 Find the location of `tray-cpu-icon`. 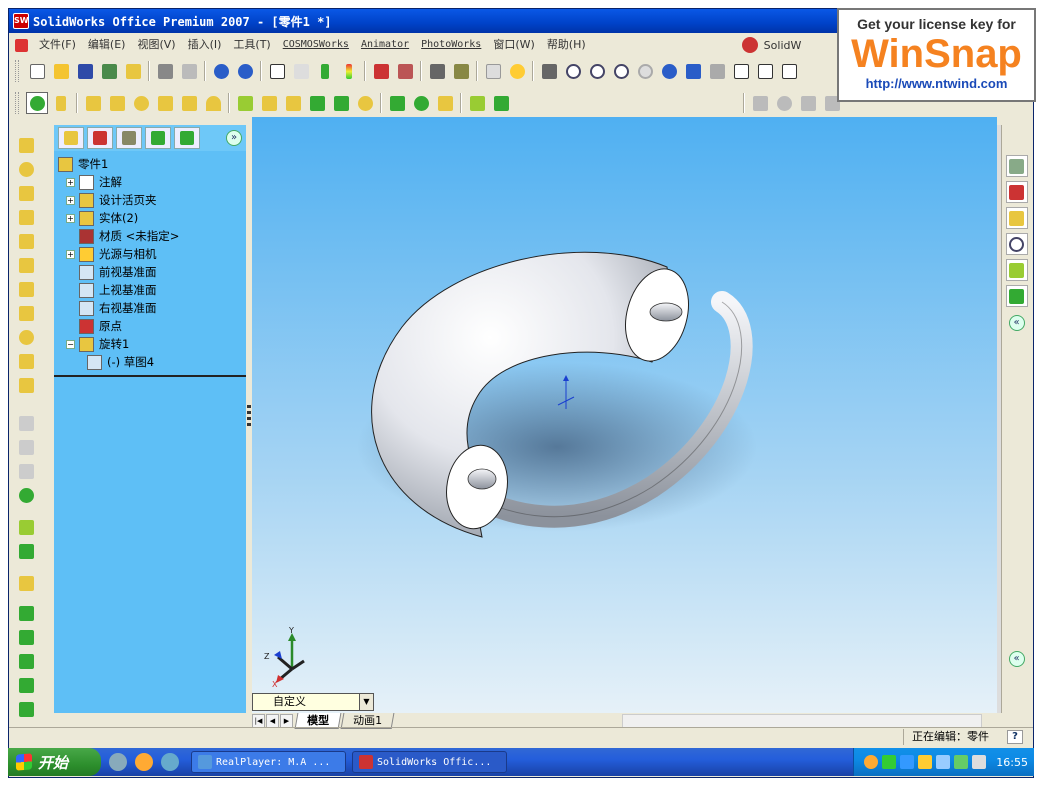

tray-cpu-icon is located at coordinates (961, 762).